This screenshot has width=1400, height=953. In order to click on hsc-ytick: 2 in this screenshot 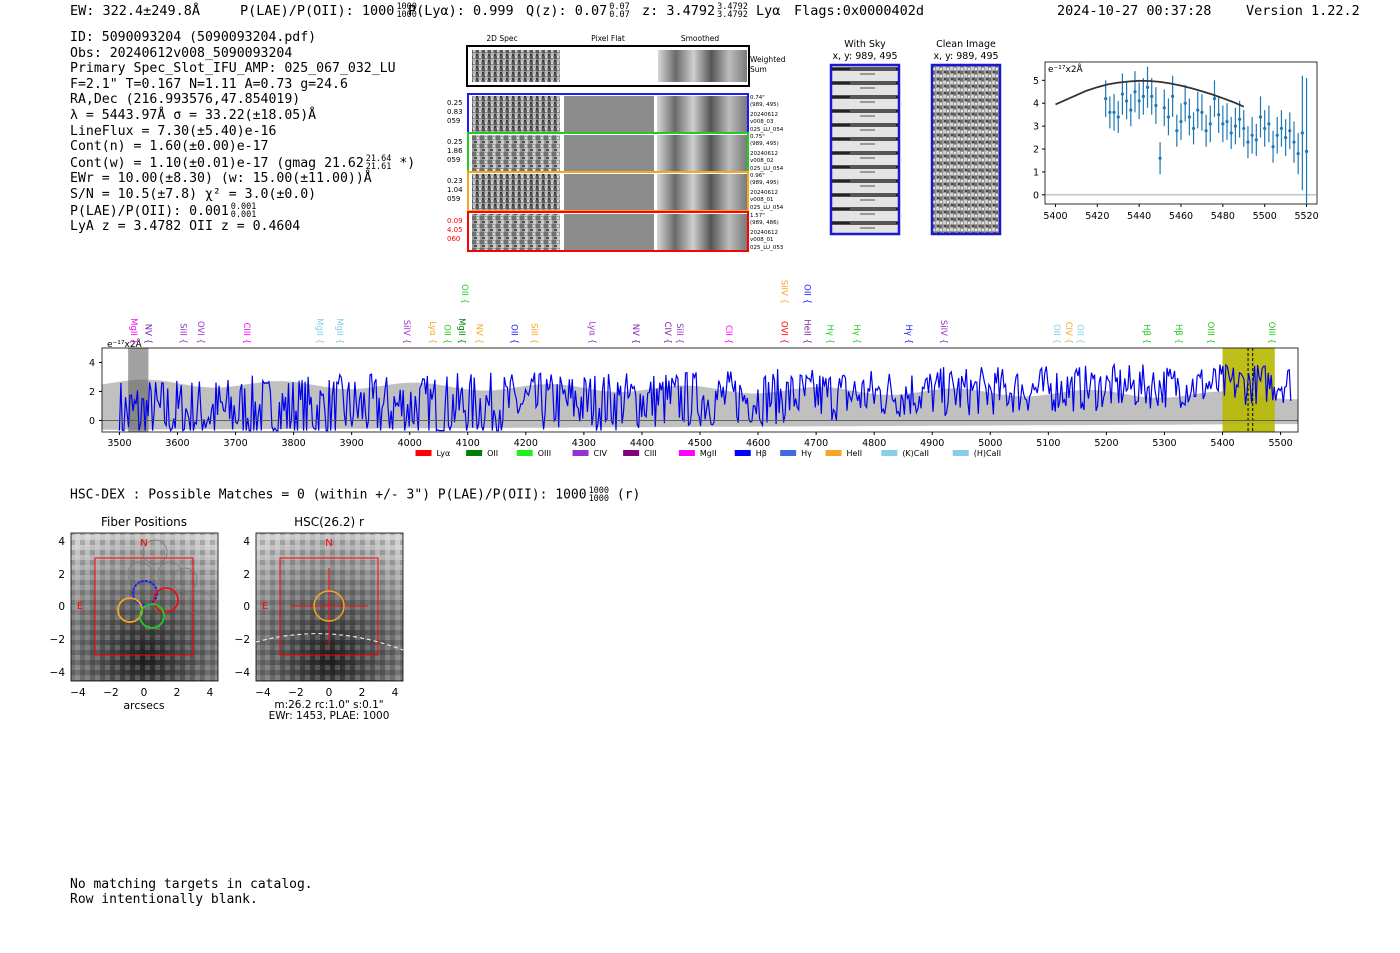, I will do `click(246, 575)`.